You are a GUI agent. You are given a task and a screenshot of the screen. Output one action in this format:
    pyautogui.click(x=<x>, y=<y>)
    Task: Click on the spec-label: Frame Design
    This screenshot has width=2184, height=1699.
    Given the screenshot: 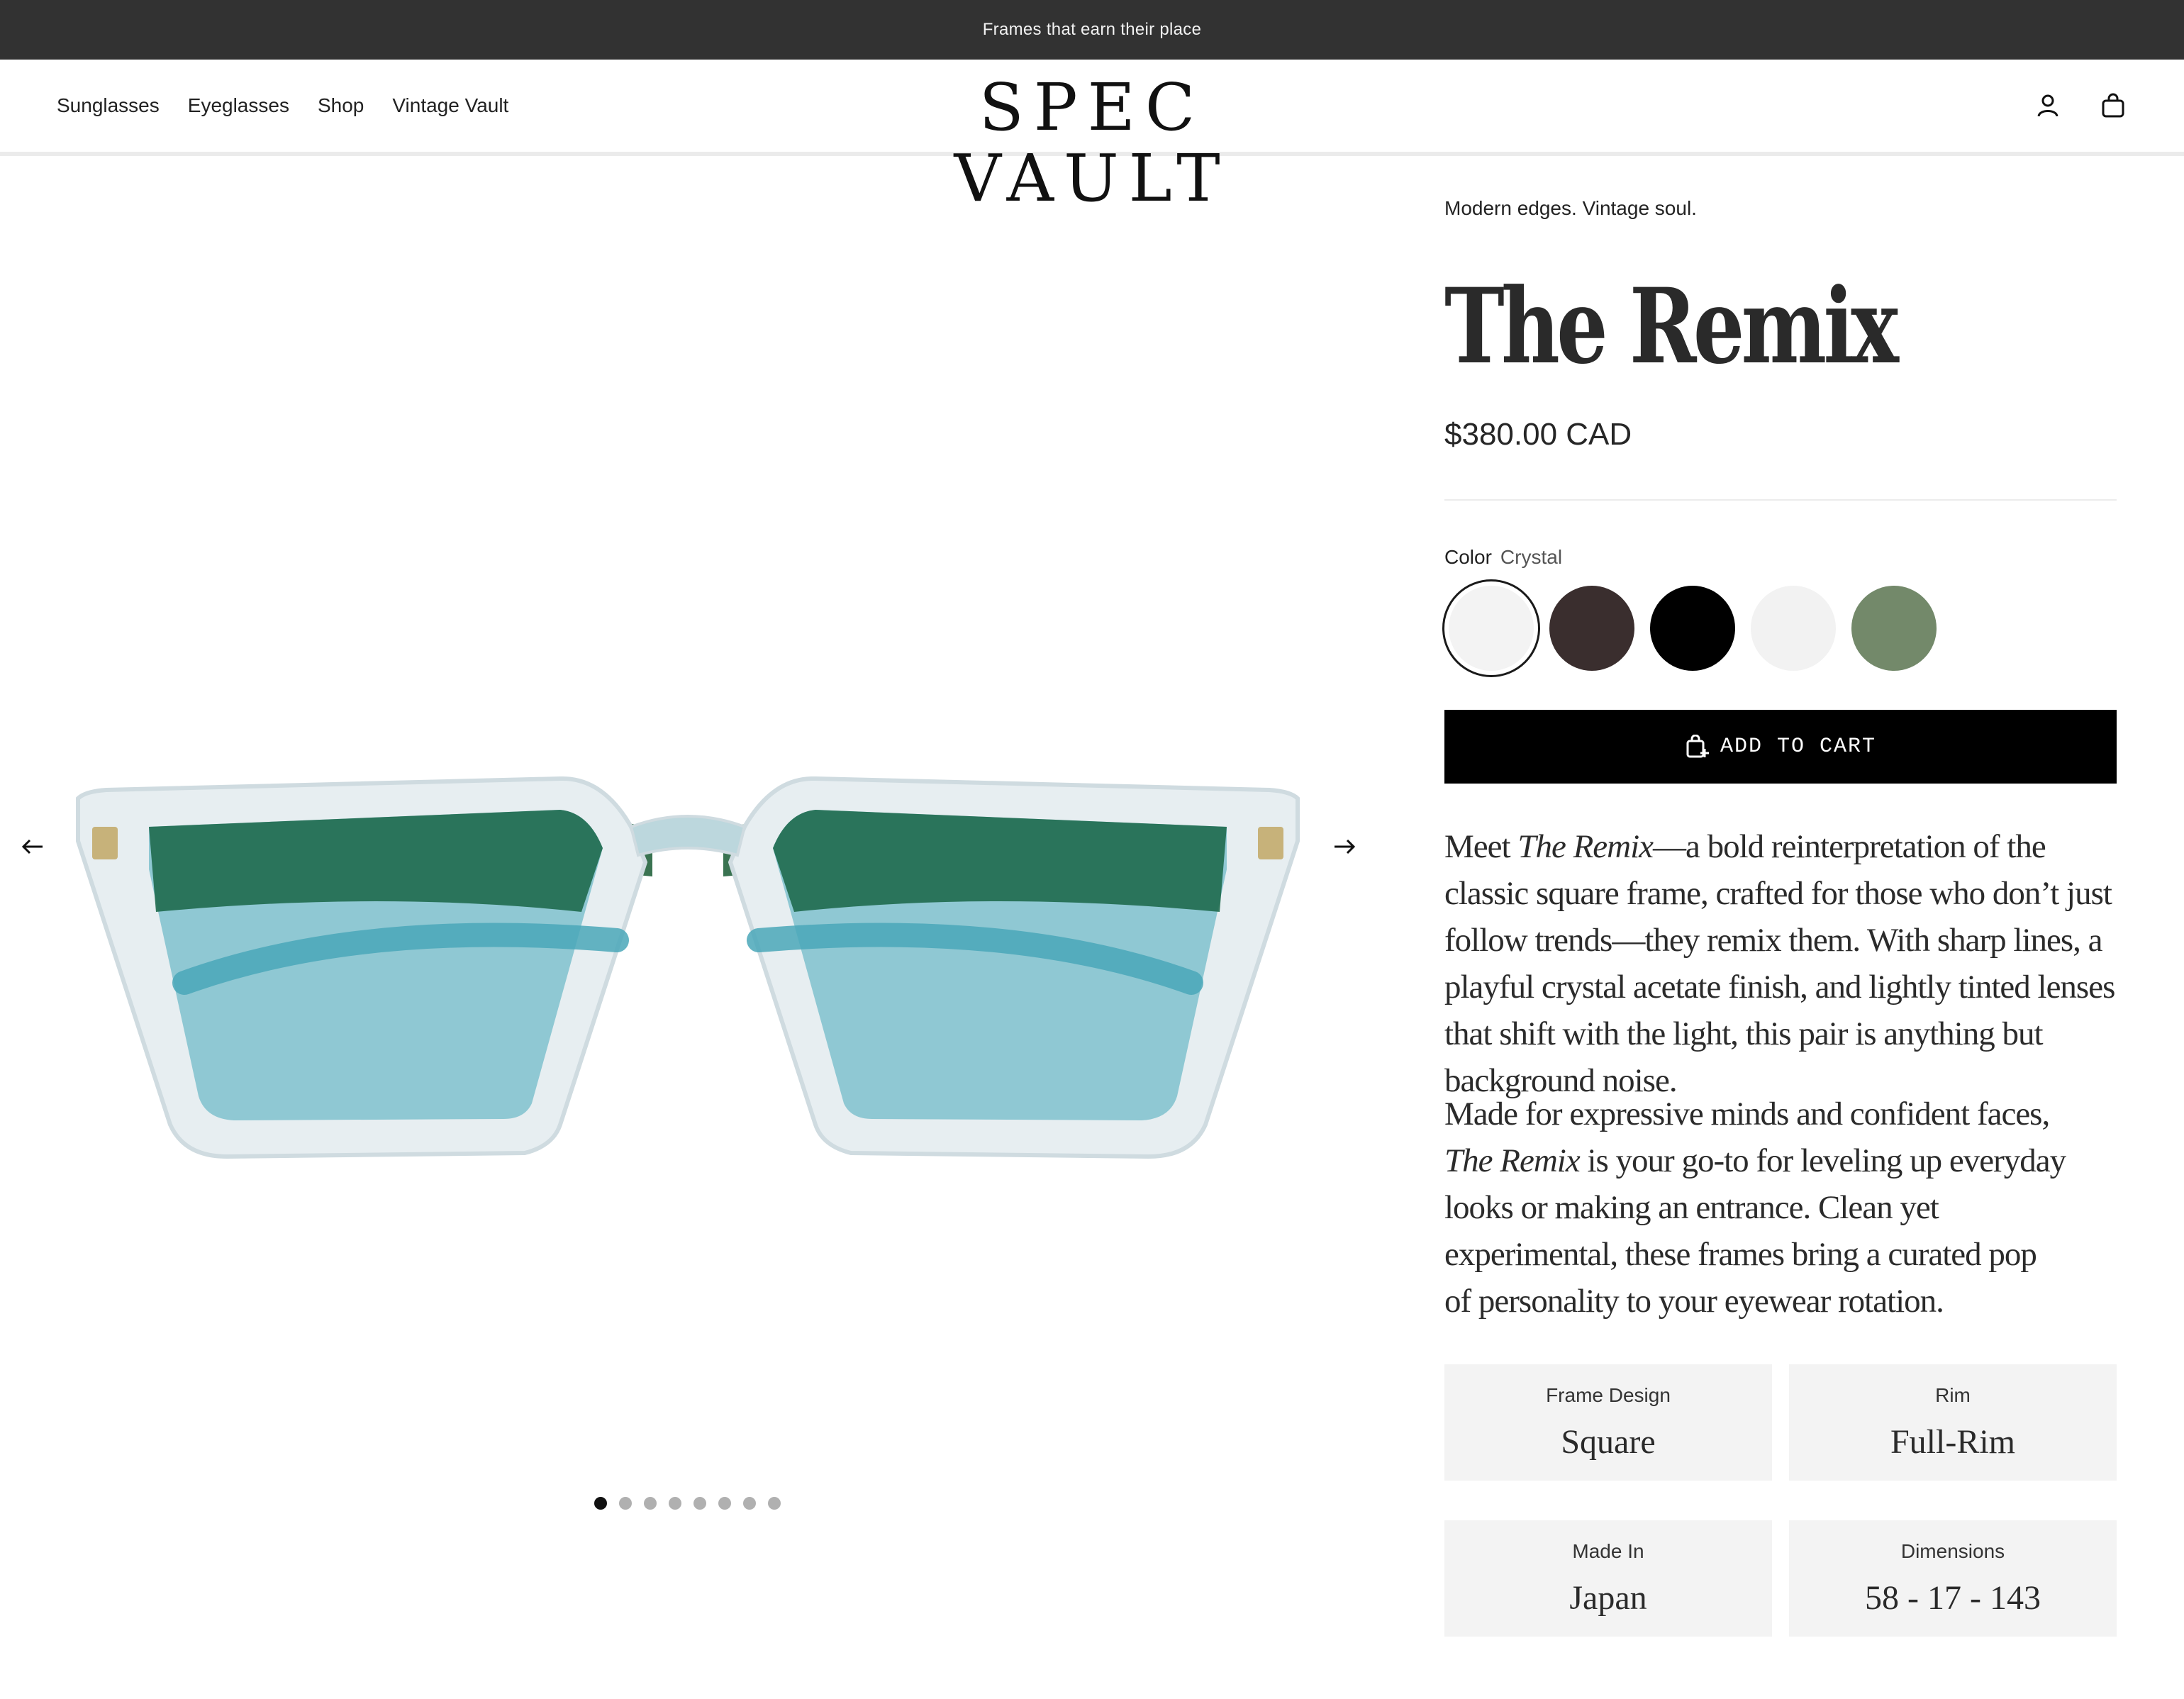 What is the action you would take?
    pyautogui.click(x=1609, y=1394)
    